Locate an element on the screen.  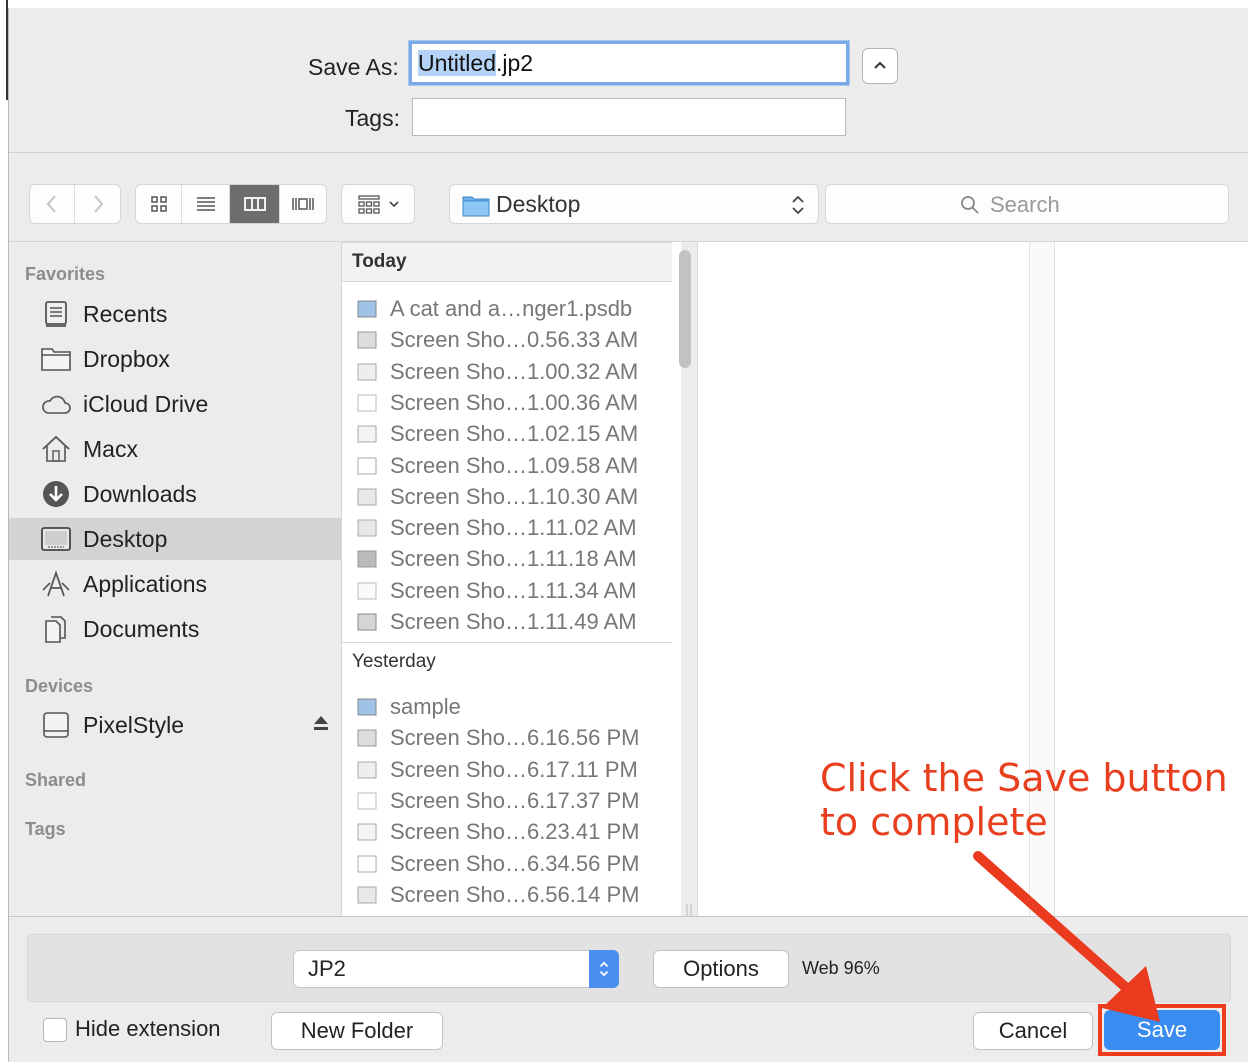
arrange-button is located at coordinates (378, 204).